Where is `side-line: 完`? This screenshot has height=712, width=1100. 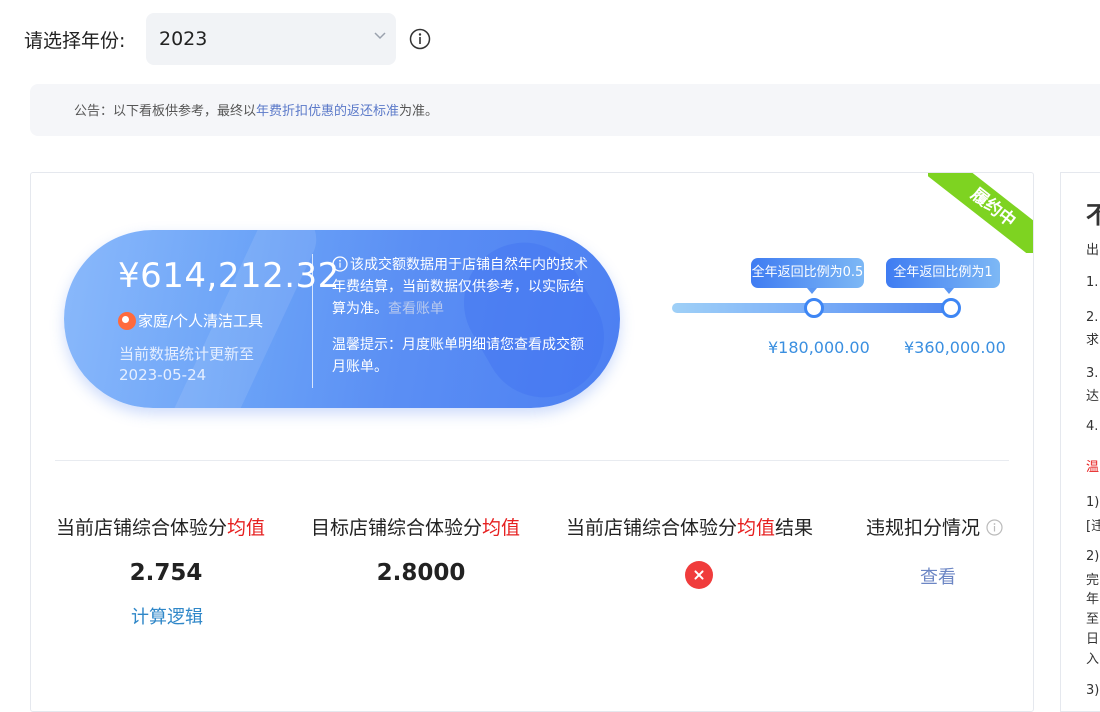
side-line: 完 is located at coordinates (1093, 580).